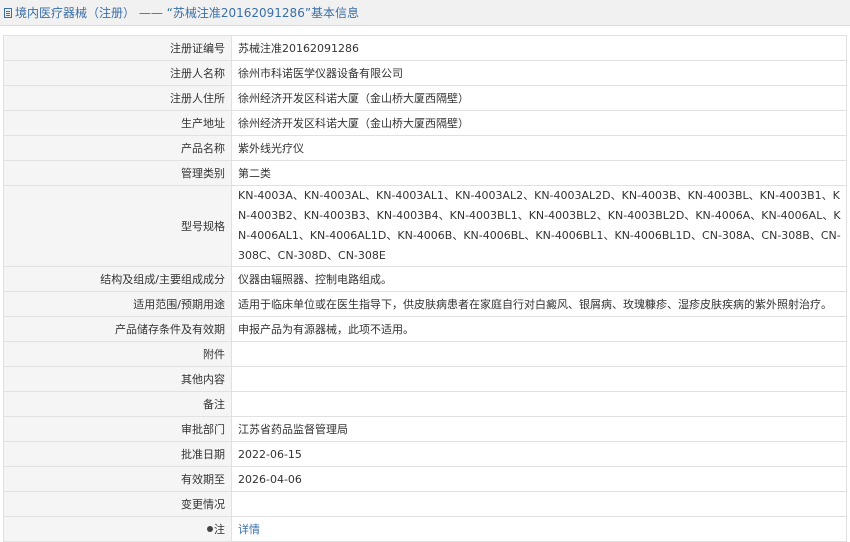 This screenshot has width=850, height=542. I want to click on row-label: 注册人名称, so click(117, 73).